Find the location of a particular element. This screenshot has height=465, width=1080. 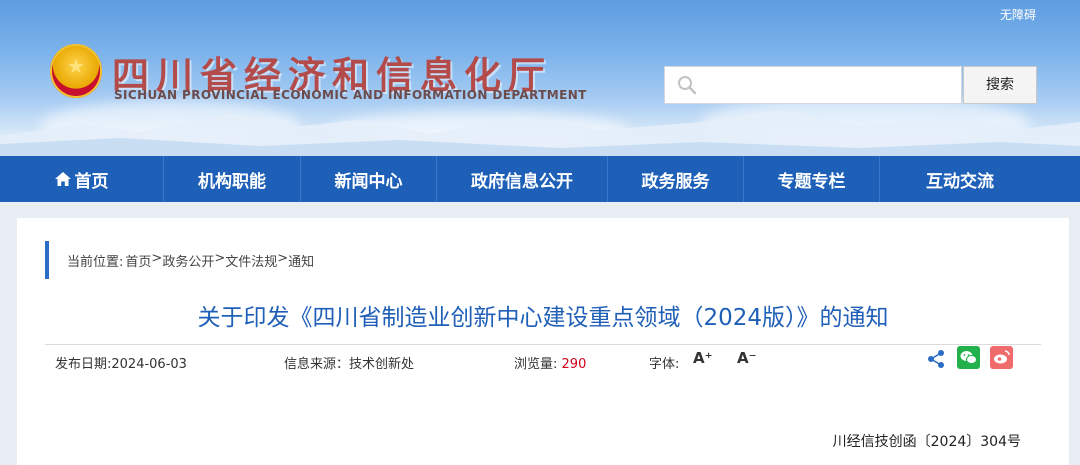

share-icon is located at coordinates (936, 359).